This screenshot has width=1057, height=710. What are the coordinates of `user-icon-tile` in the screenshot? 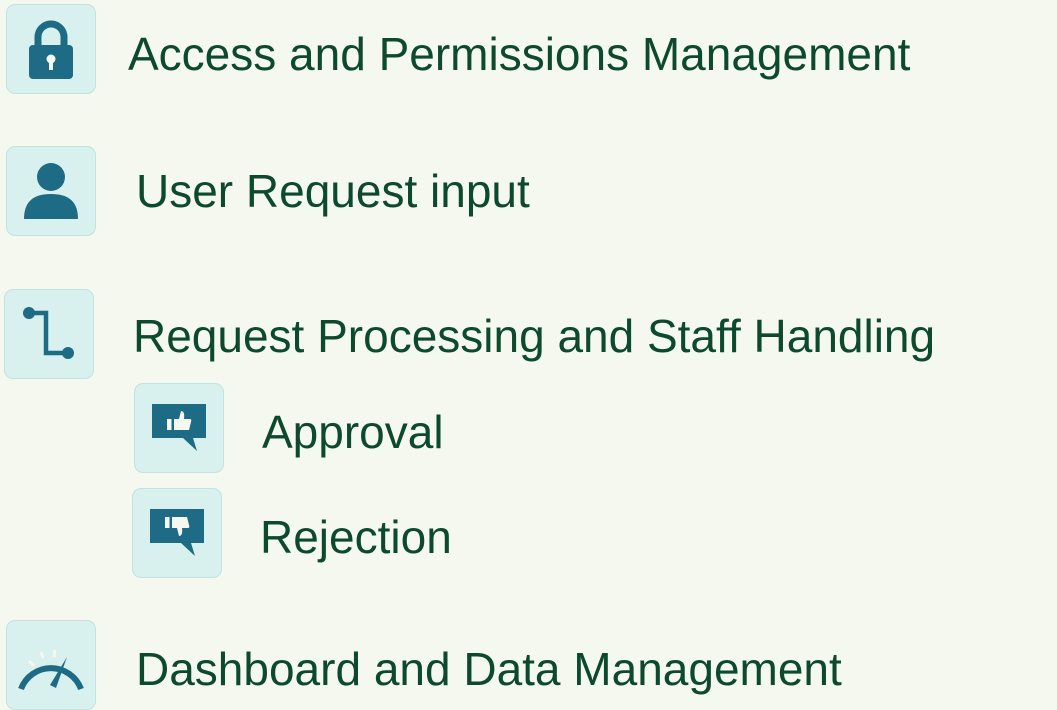 It's located at (51, 191).